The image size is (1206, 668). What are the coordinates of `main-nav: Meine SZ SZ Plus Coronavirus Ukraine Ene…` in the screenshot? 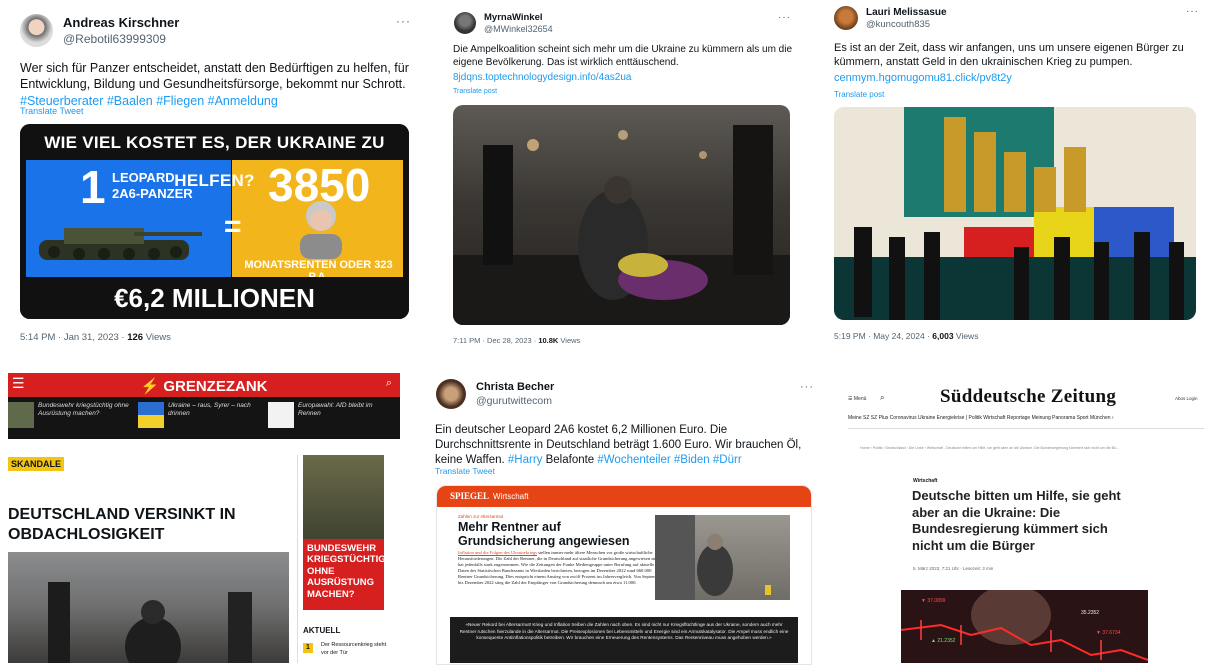 It's located at (1026, 418).